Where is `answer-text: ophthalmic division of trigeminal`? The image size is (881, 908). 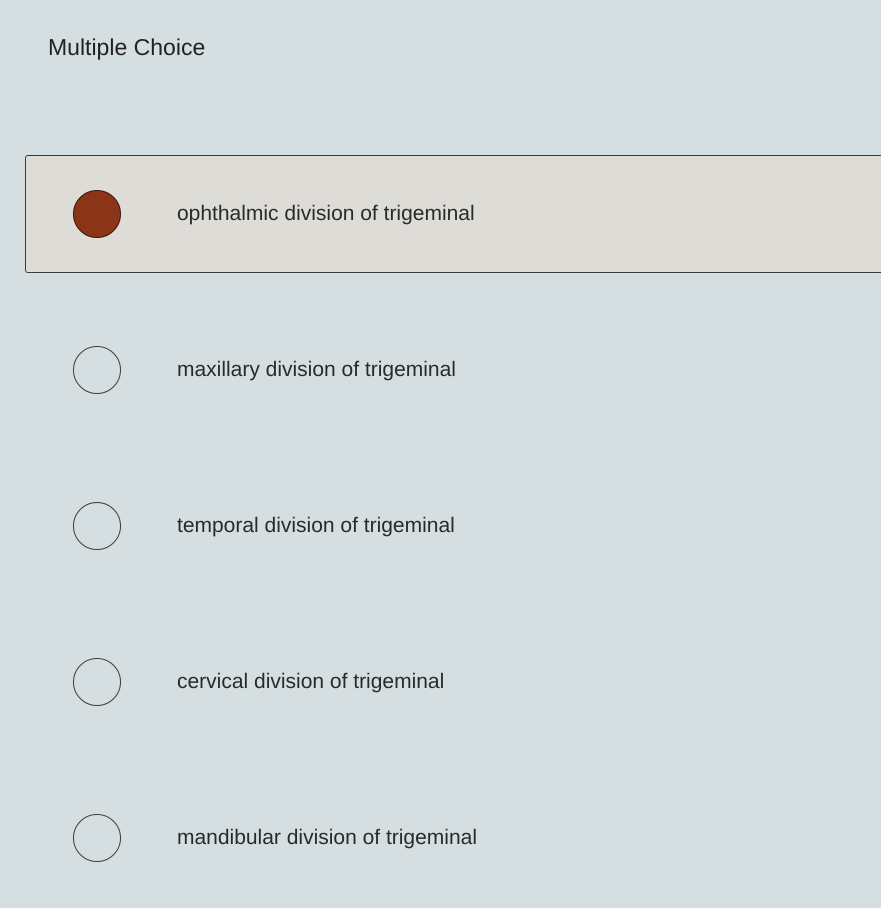 answer-text: ophthalmic division of trigeminal is located at coordinates (326, 214).